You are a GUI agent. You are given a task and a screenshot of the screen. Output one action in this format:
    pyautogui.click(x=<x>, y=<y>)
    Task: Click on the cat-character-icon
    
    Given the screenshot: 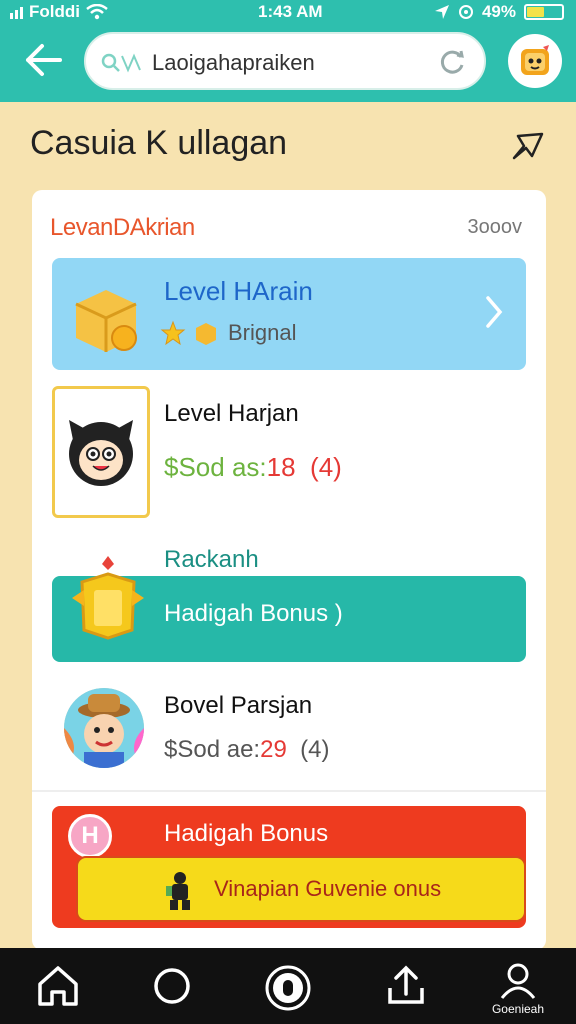 What is the action you would take?
    pyautogui.click(x=101, y=453)
    